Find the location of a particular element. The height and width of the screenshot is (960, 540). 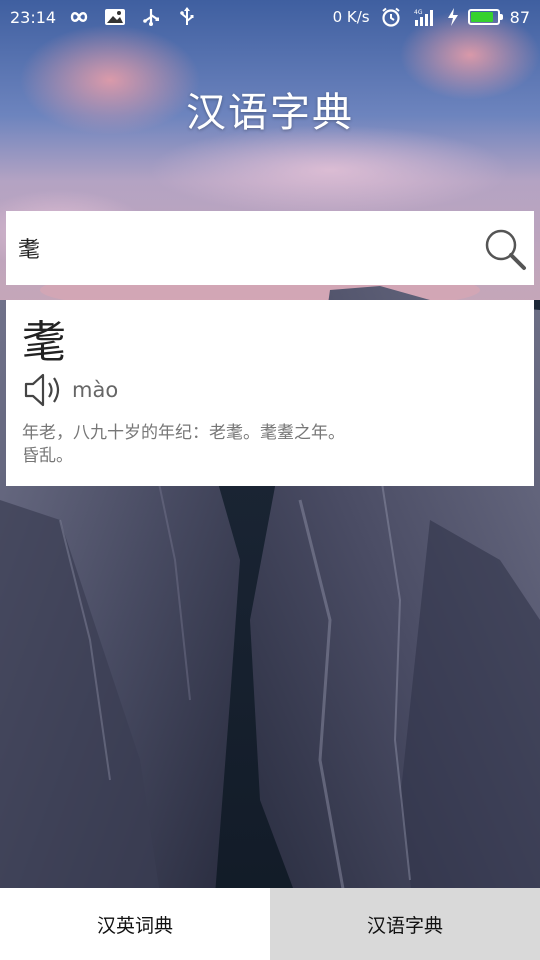

tab-chinese-dictionary: 汉语字典 is located at coordinates (405, 924).